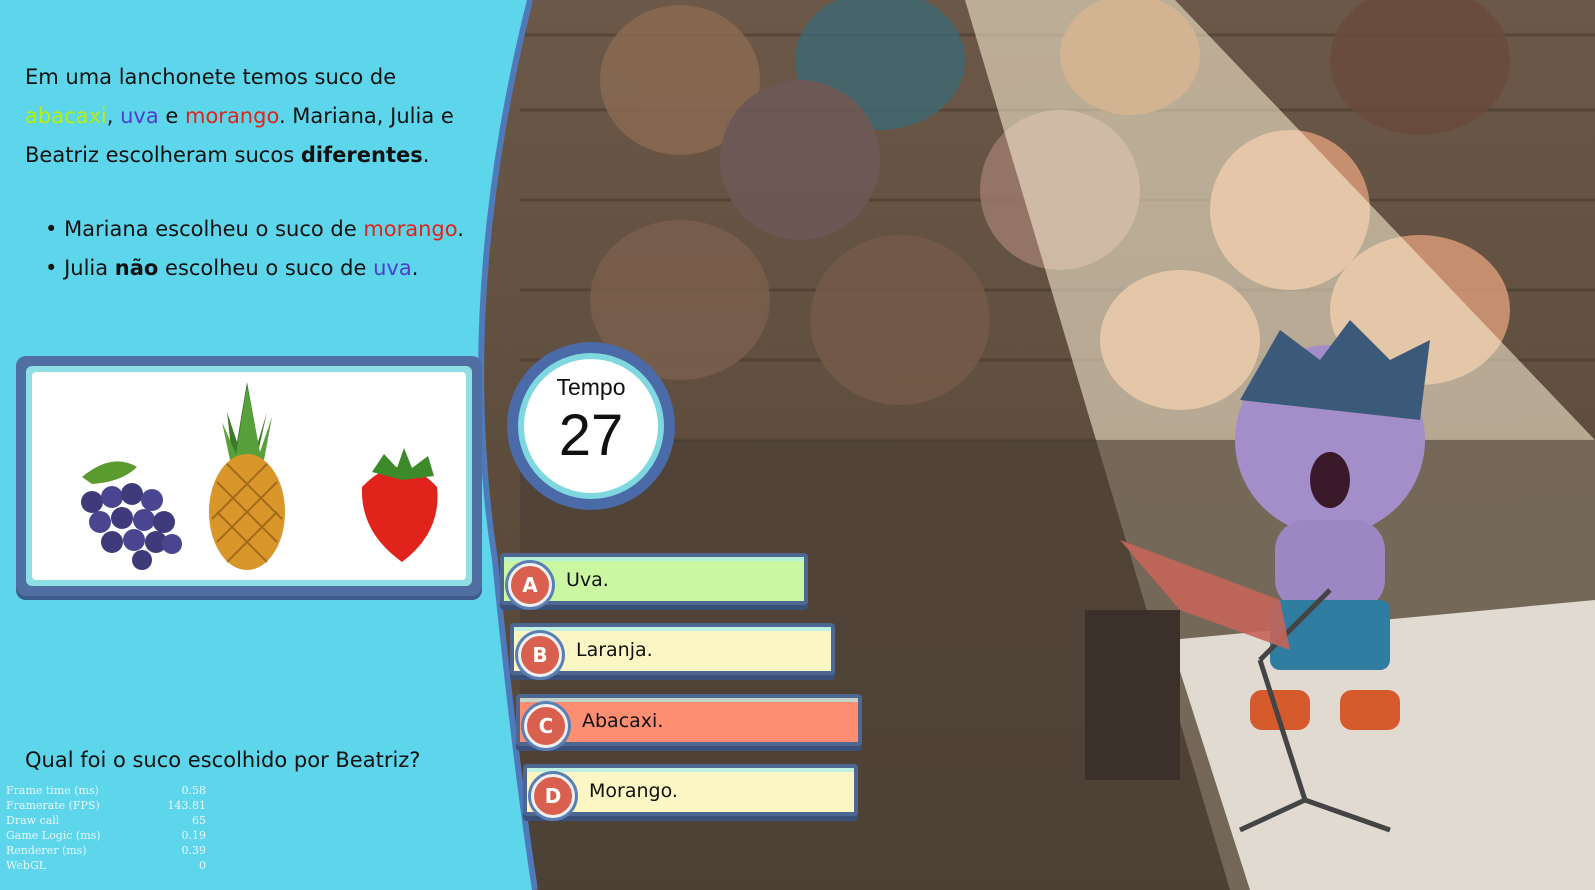  What do you see at coordinates (106, 835) in the screenshot?
I see `debug-row: Game Logic (ms) 0.19` at bounding box center [106, 835].